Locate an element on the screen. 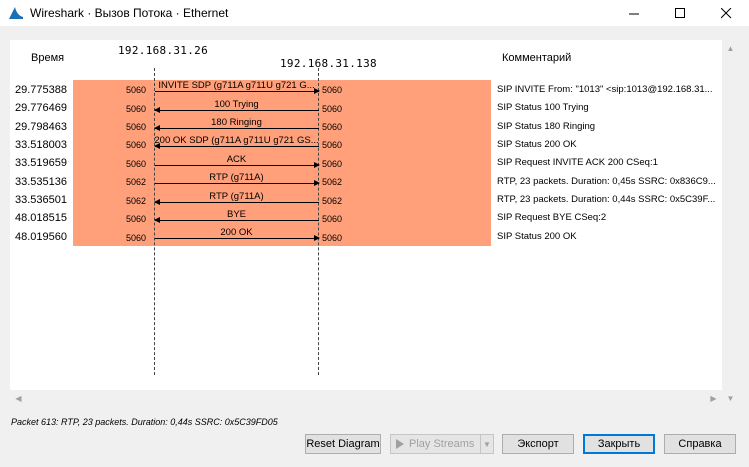  flow-label: 200 OK is located at coordinates (236, 232).